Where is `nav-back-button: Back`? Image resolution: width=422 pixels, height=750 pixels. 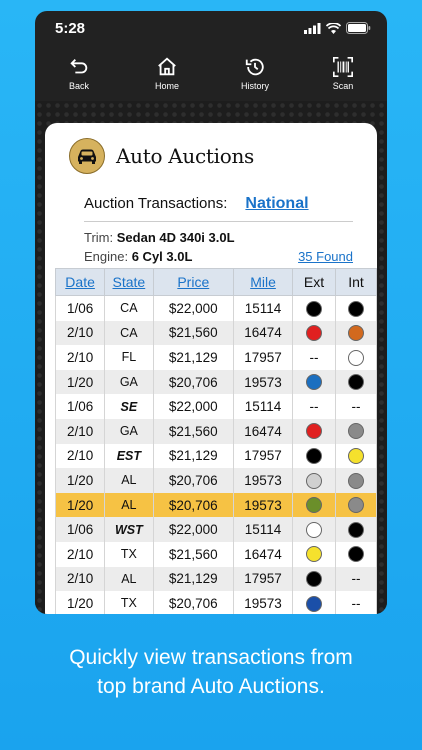 nav-back-button: Back is located at coordinates (79, 73).